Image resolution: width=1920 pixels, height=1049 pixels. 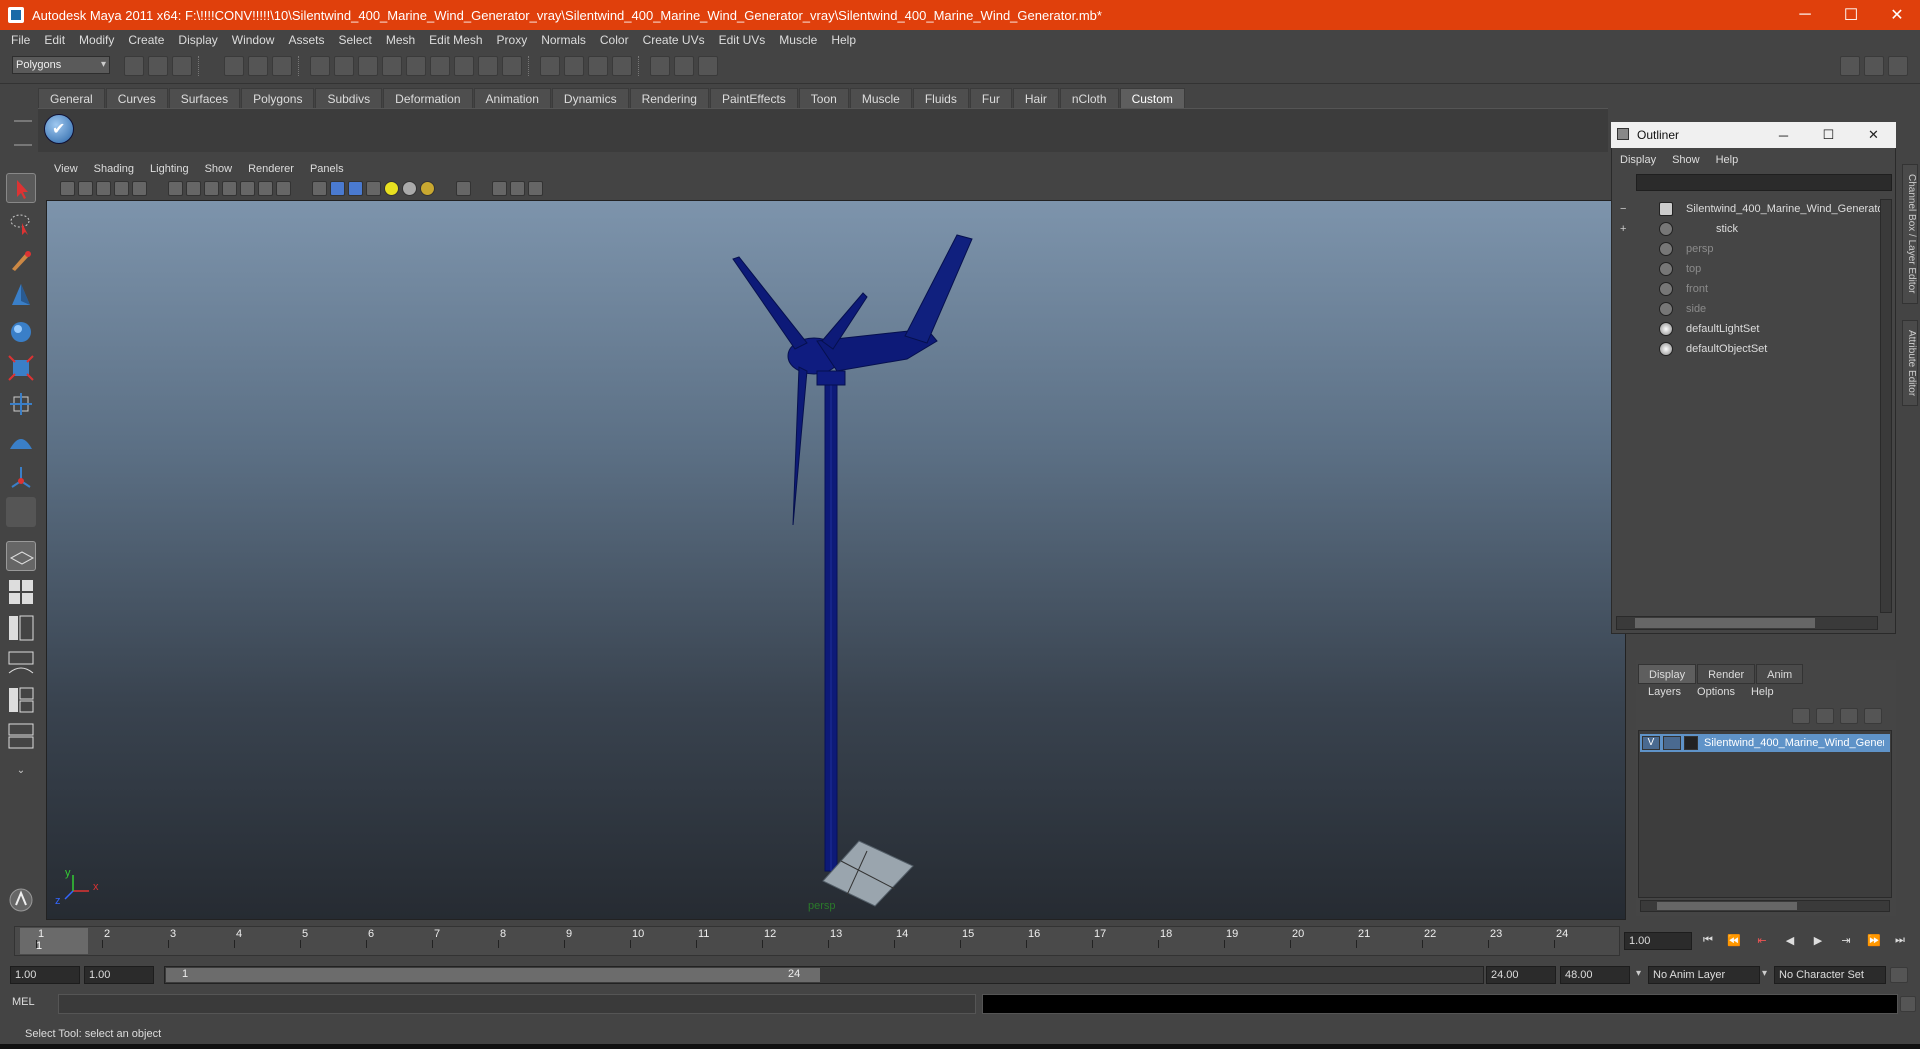 What do you see at coordinates (464, 66) in the screenshot?
I see `question-icon` at bounding box center [464, 66].